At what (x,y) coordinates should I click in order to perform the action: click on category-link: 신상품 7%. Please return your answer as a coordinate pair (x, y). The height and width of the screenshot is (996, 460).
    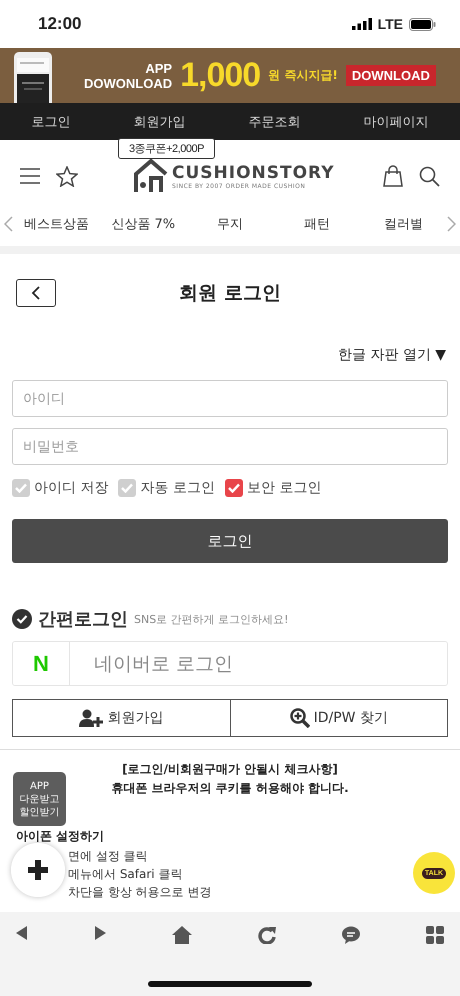
    Looking at the image, I should click on (143, 224).